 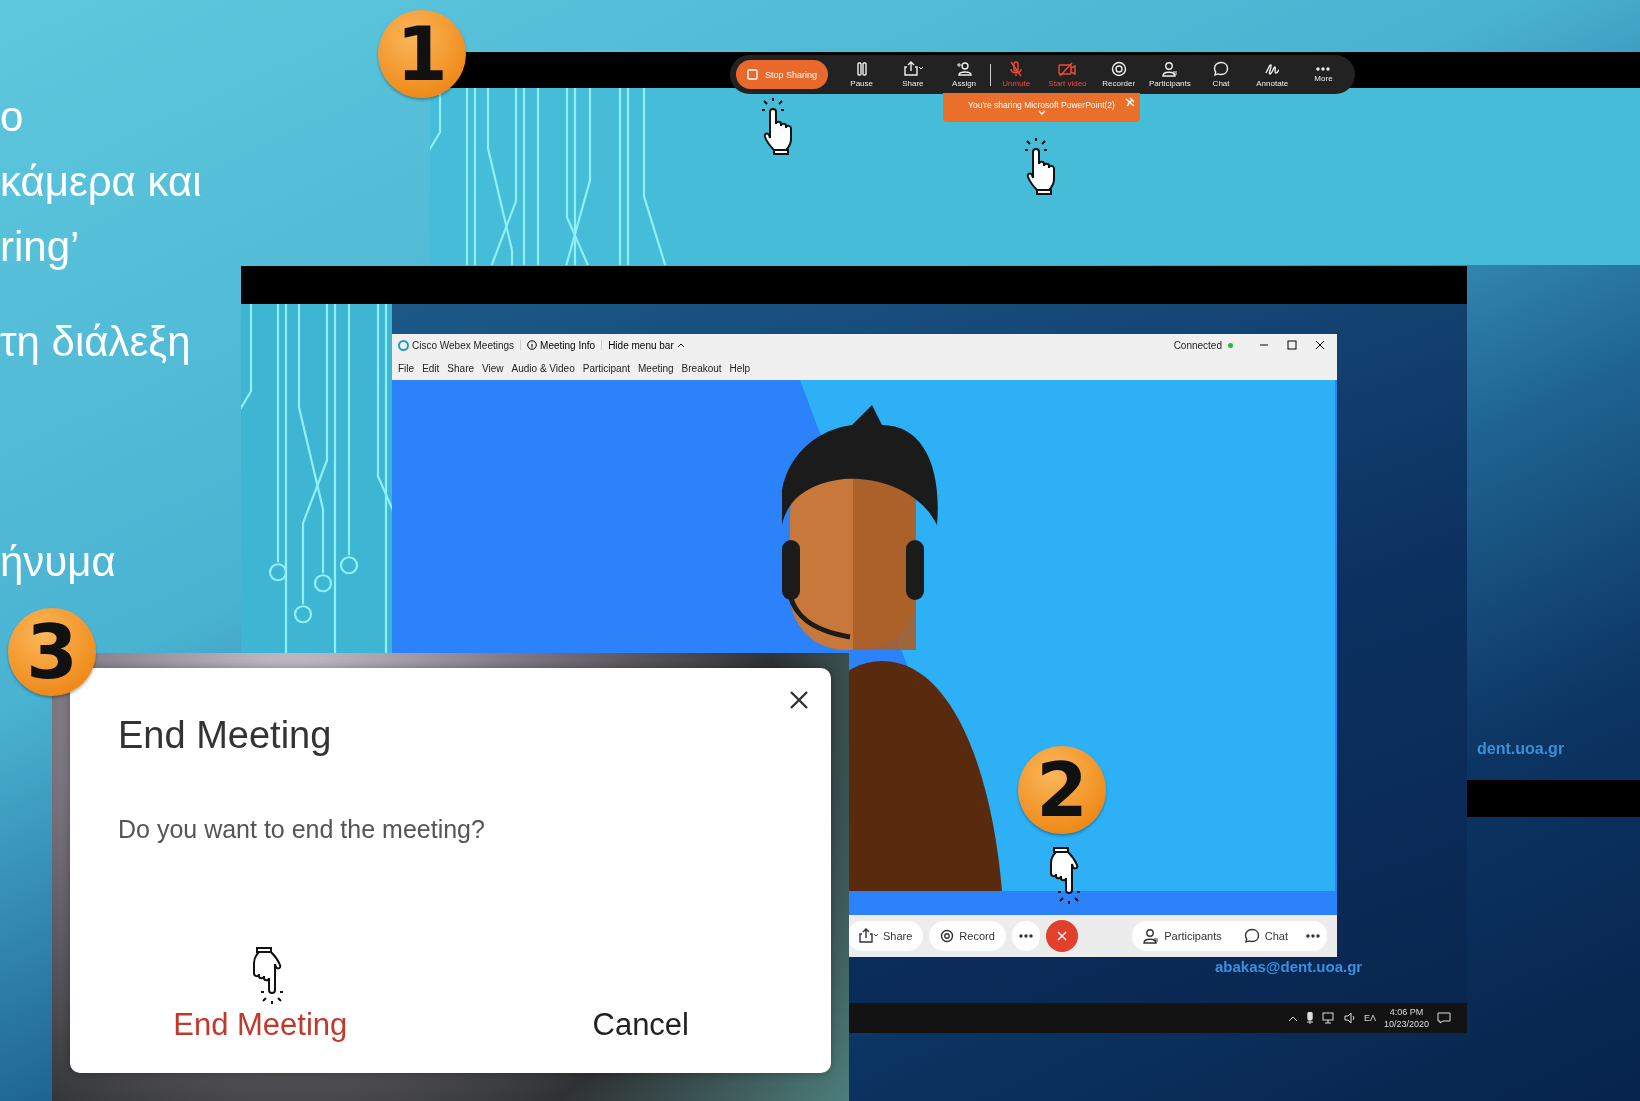 What do you see at coordinates (225, 735) in the screenshot?
I see `dialog-title: End Meeting` at bounding box center [225, 735].